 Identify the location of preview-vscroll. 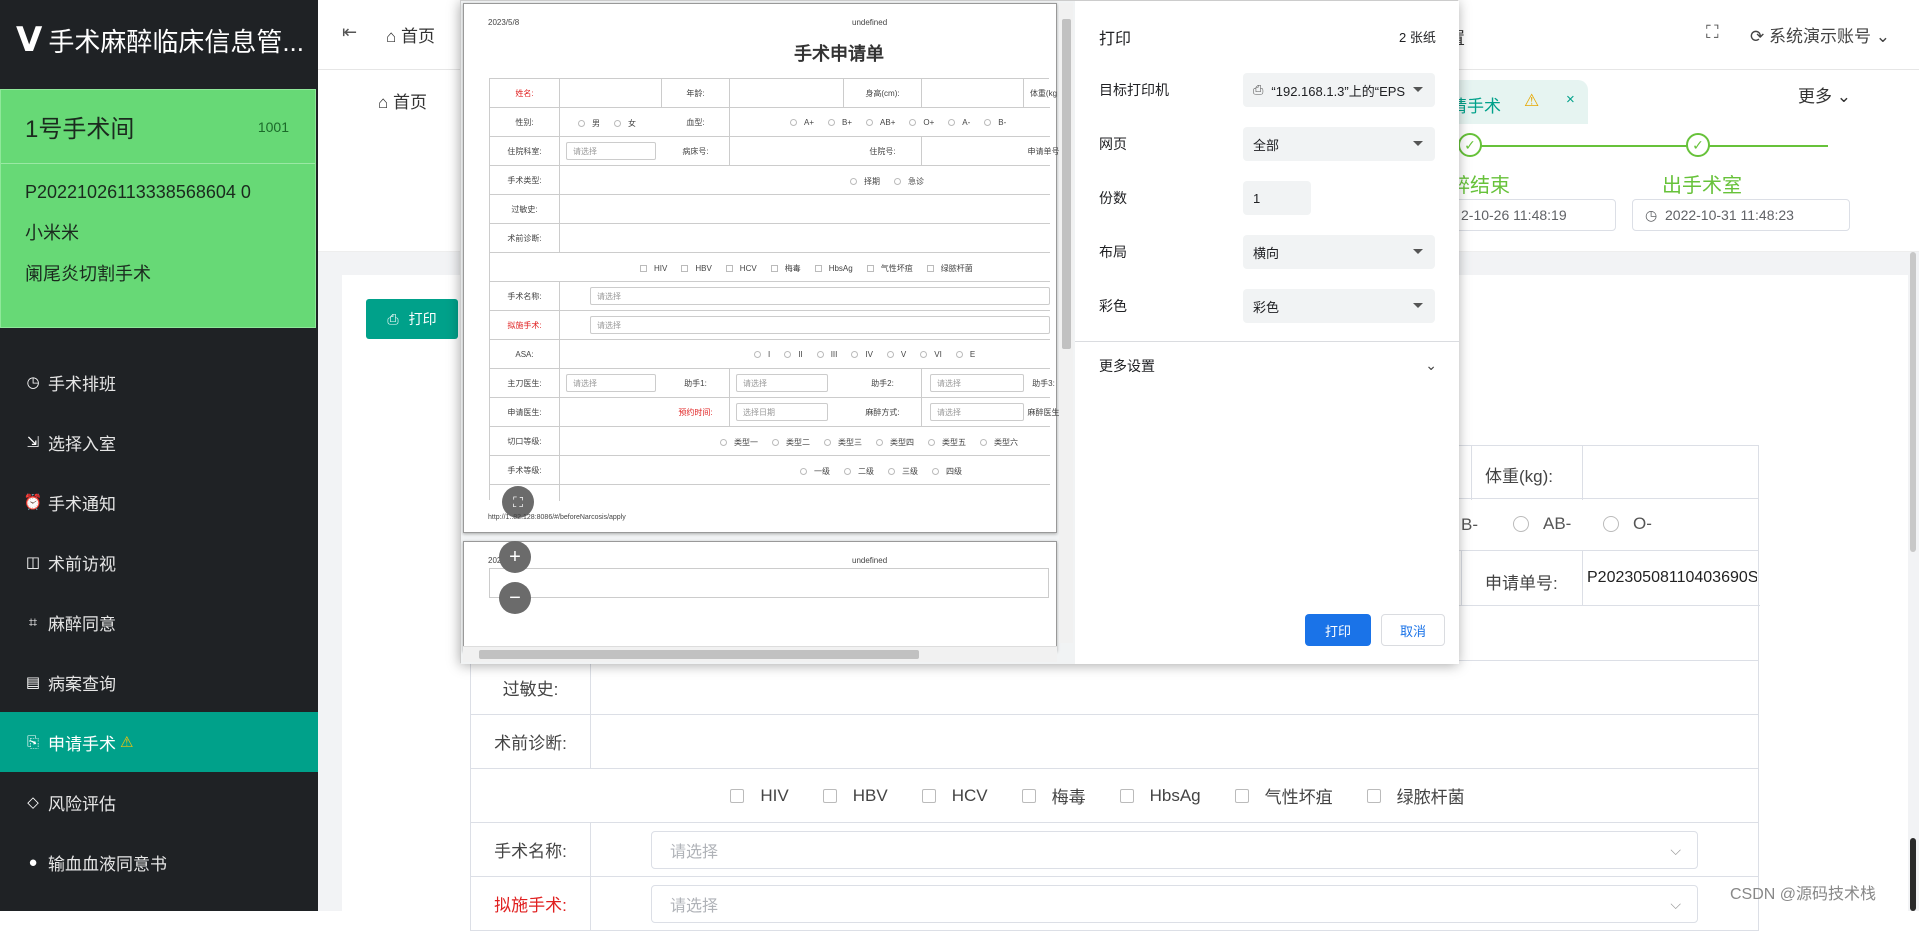
(1066, 323).